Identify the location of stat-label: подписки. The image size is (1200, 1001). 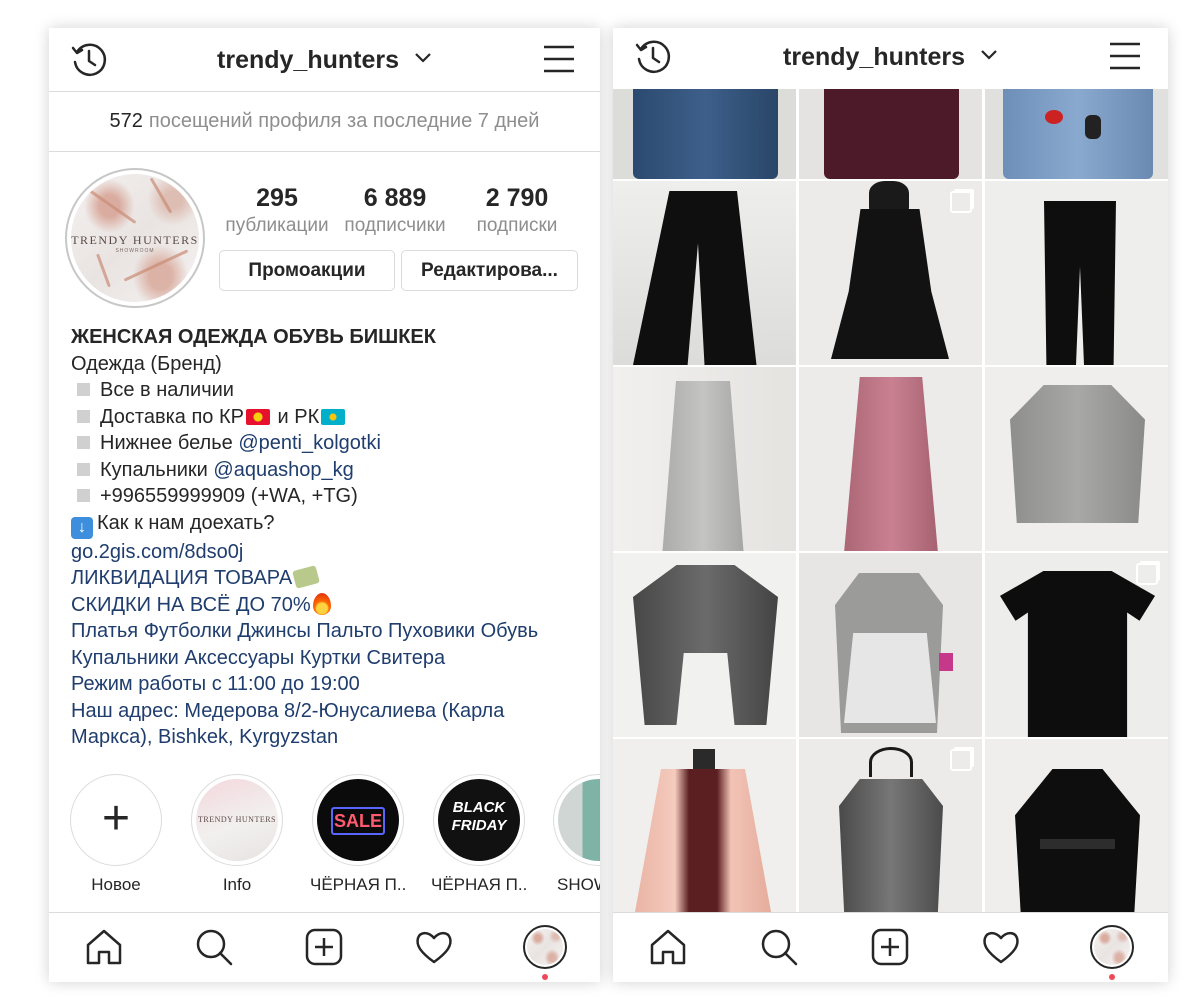
(517, 225).